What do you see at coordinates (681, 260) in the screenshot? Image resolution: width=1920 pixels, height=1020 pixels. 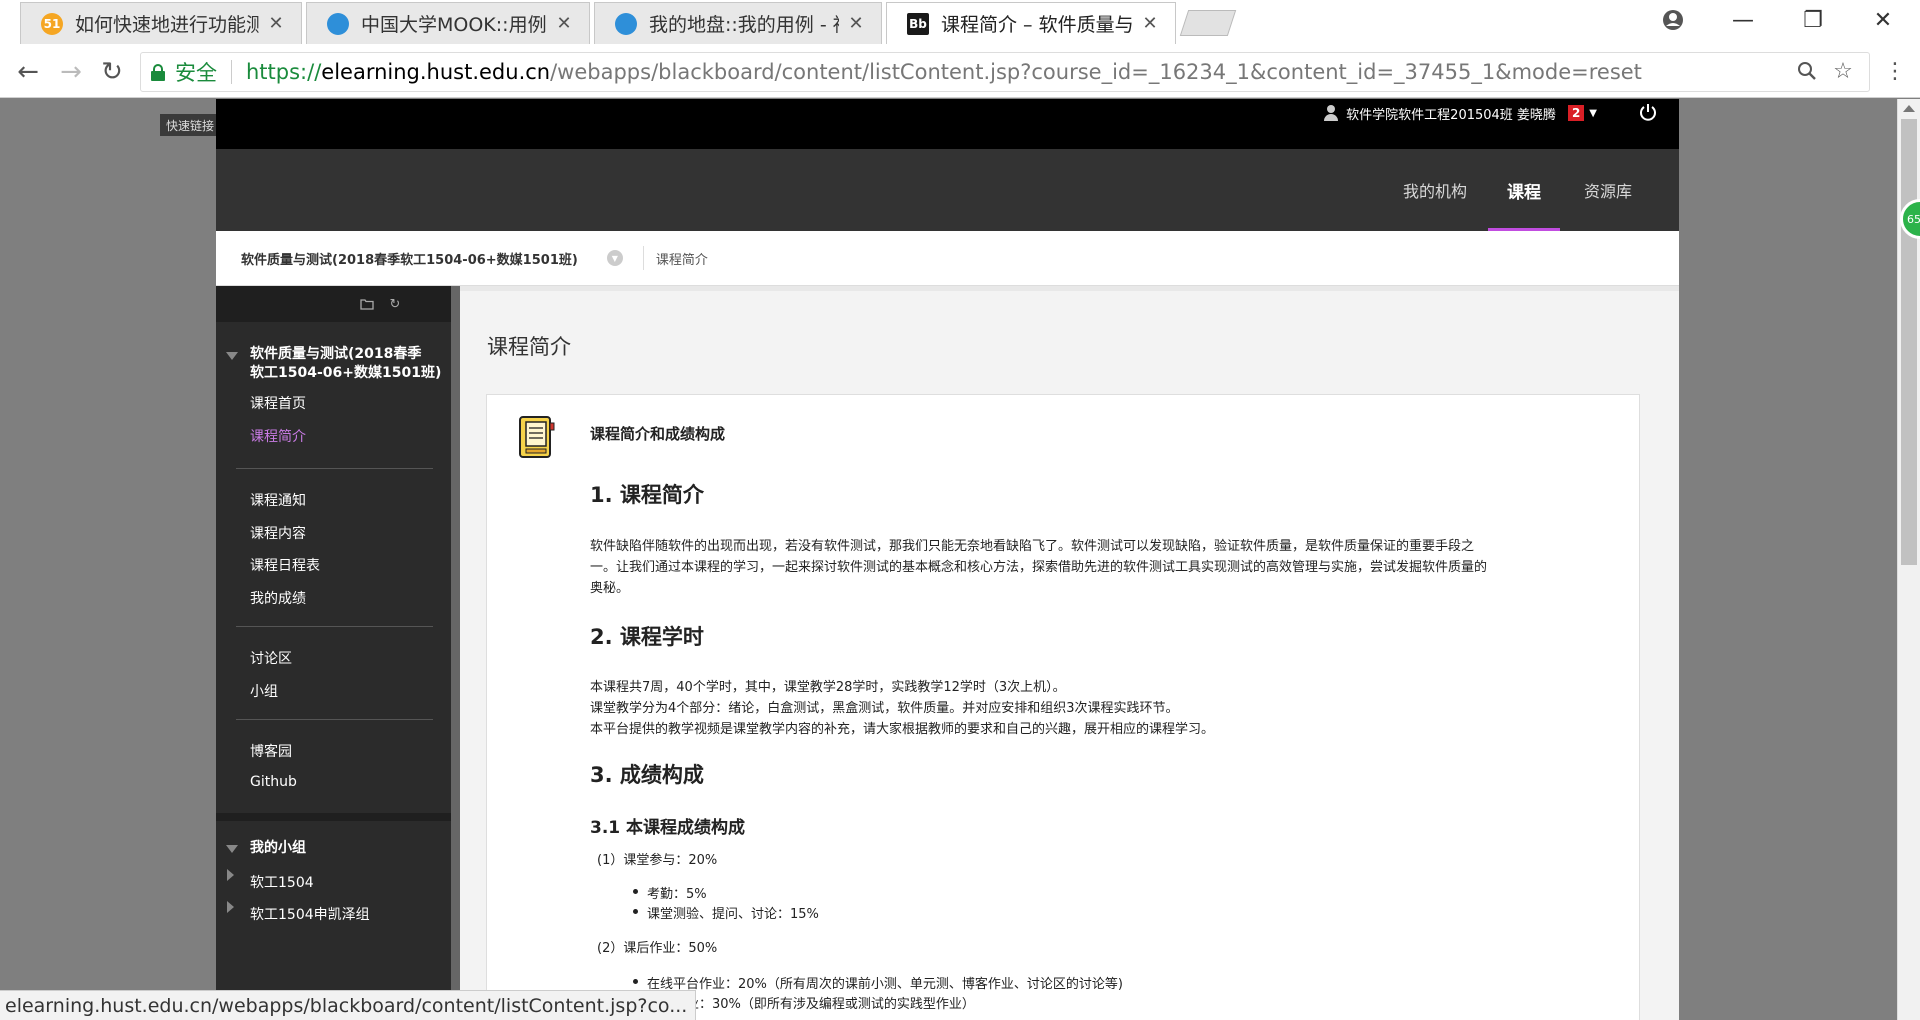 I see `breadcrumb-current-page: 课程简介` at bounding box center [681, 260].